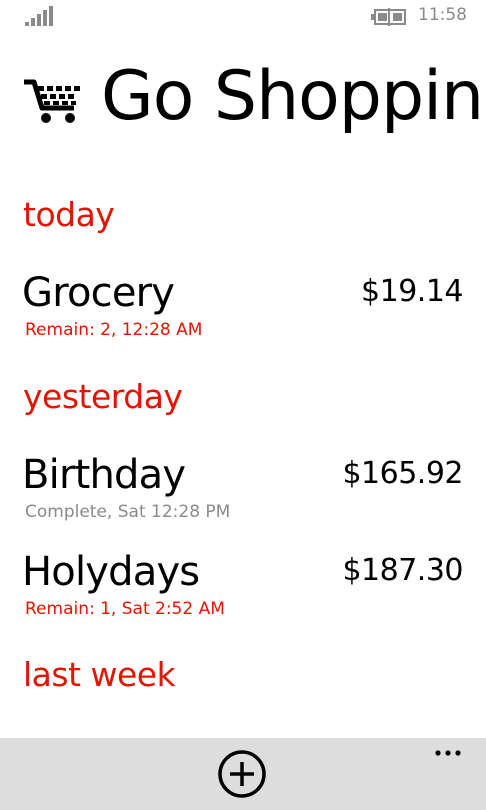  I want to click on page-header: Go Shopping, so click(243, 100).